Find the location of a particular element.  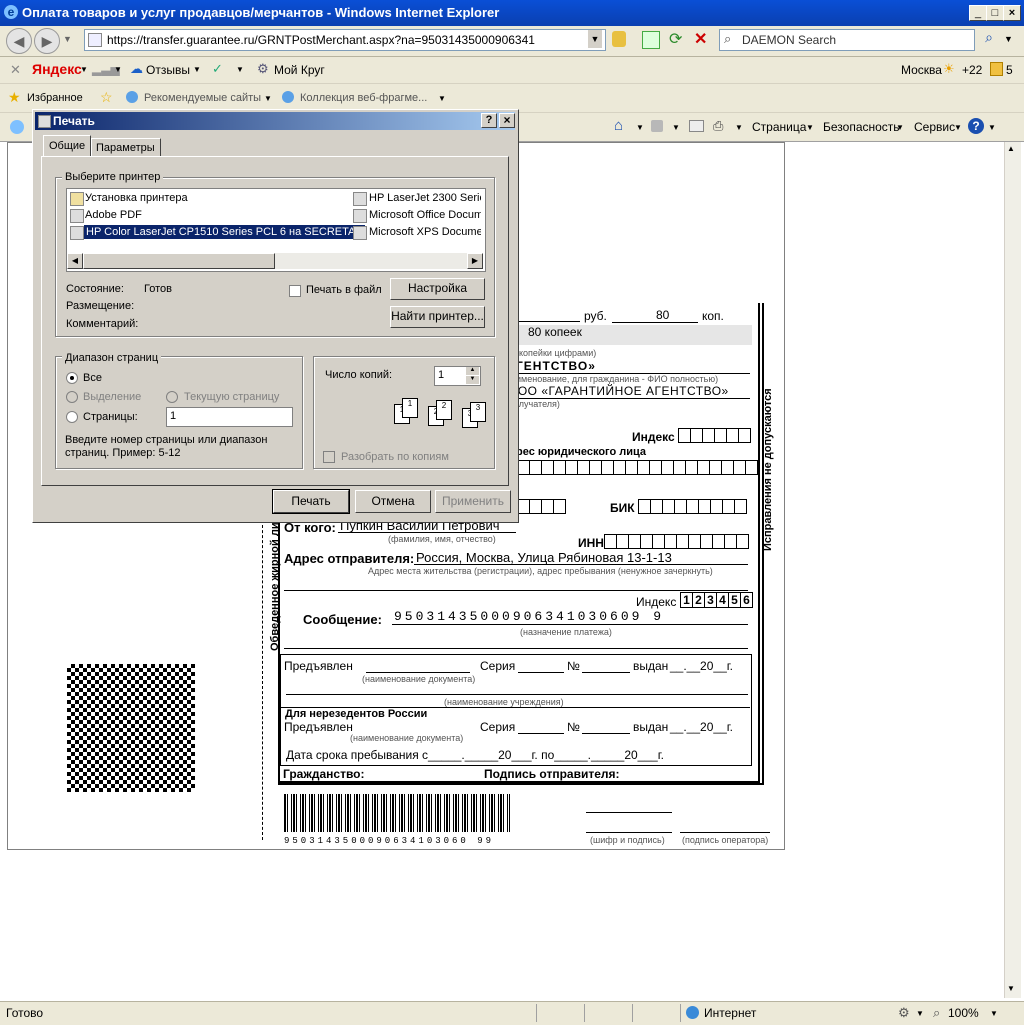

rss-icon is located at coordinates (657, 126).